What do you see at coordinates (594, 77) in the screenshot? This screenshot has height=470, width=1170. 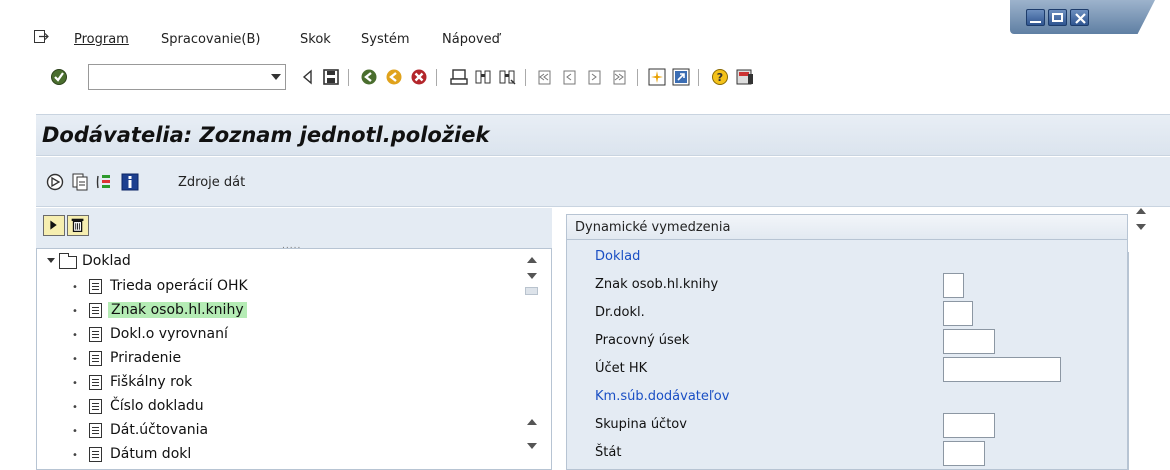 I see `next-page-icon` at bounding box center [594, 77].